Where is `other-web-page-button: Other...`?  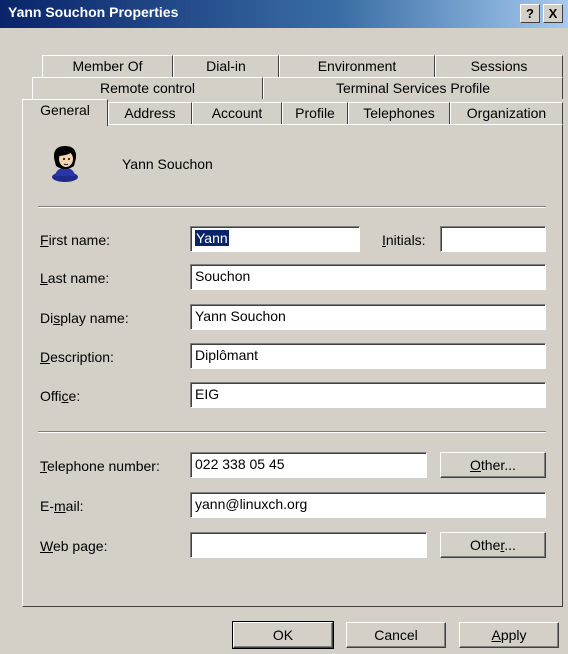 other-web-page-button: Other... is located at coordinates (493, 545).